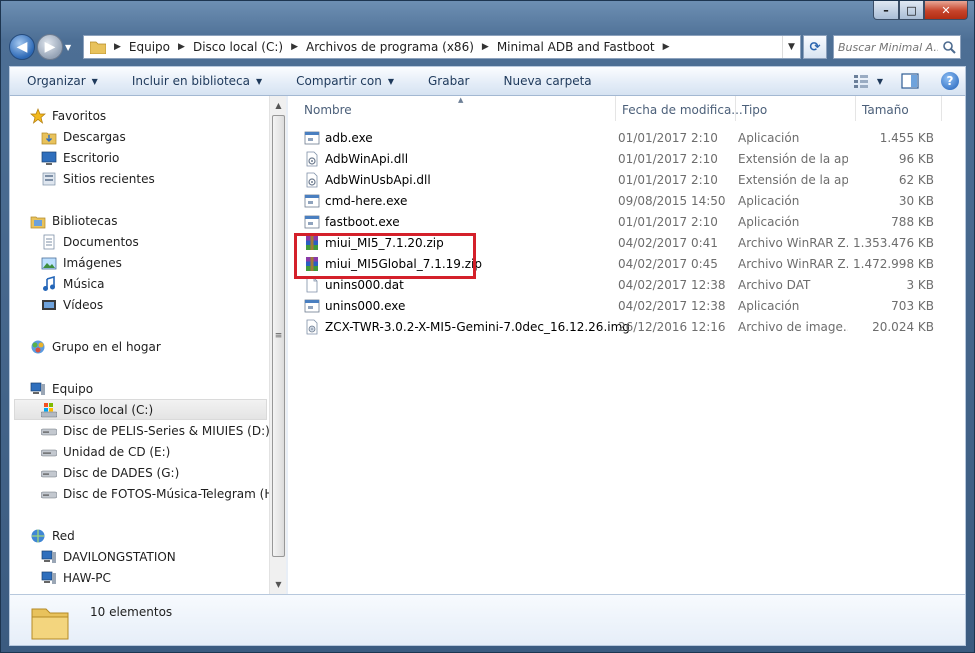  Describe the element at coordinates (461, 159) in the screenshot. I see `file-name-cell: AdbWinApi.dll` at that location.